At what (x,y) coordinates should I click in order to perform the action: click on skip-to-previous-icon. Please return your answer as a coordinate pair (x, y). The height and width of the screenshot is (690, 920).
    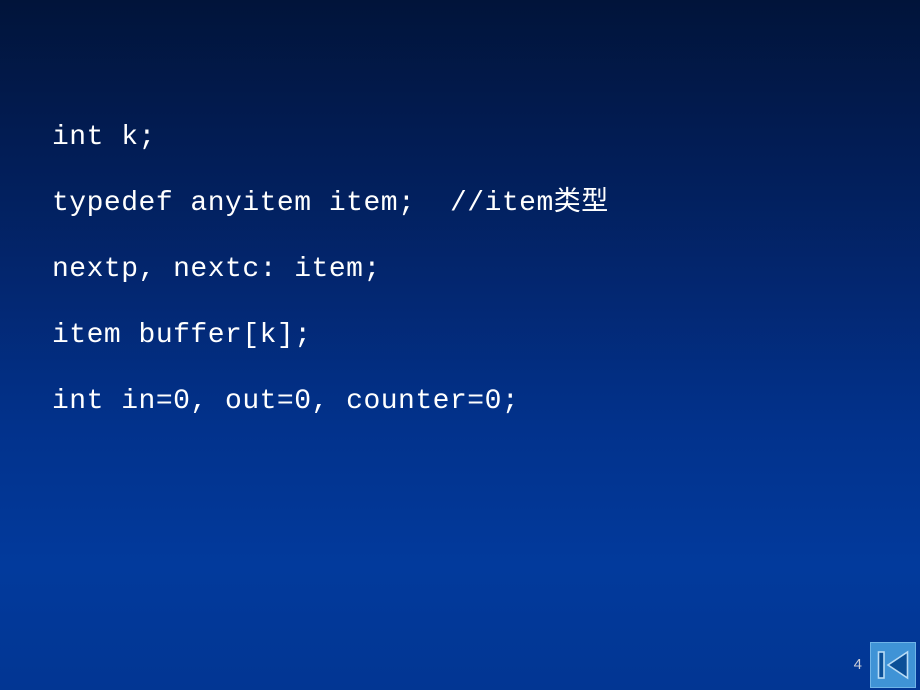
    Looking at the image, I should click on (893, 665).